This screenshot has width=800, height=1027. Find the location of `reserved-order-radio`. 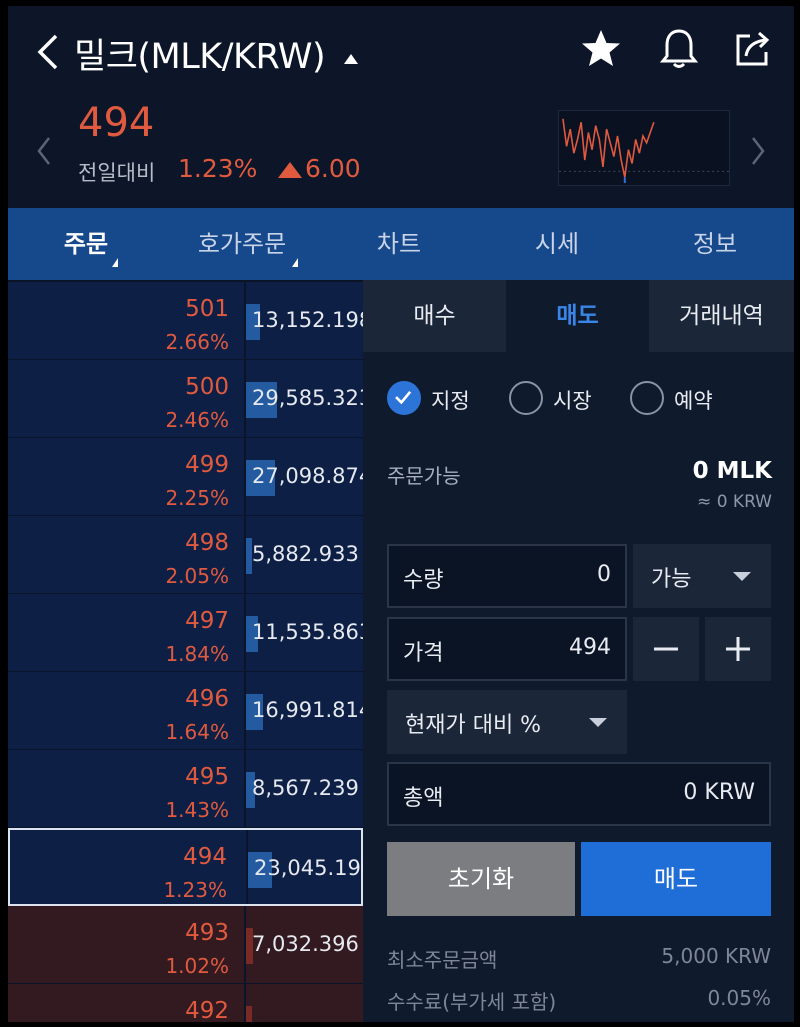

reserved-order-radio is located at coordinates (647, 398).